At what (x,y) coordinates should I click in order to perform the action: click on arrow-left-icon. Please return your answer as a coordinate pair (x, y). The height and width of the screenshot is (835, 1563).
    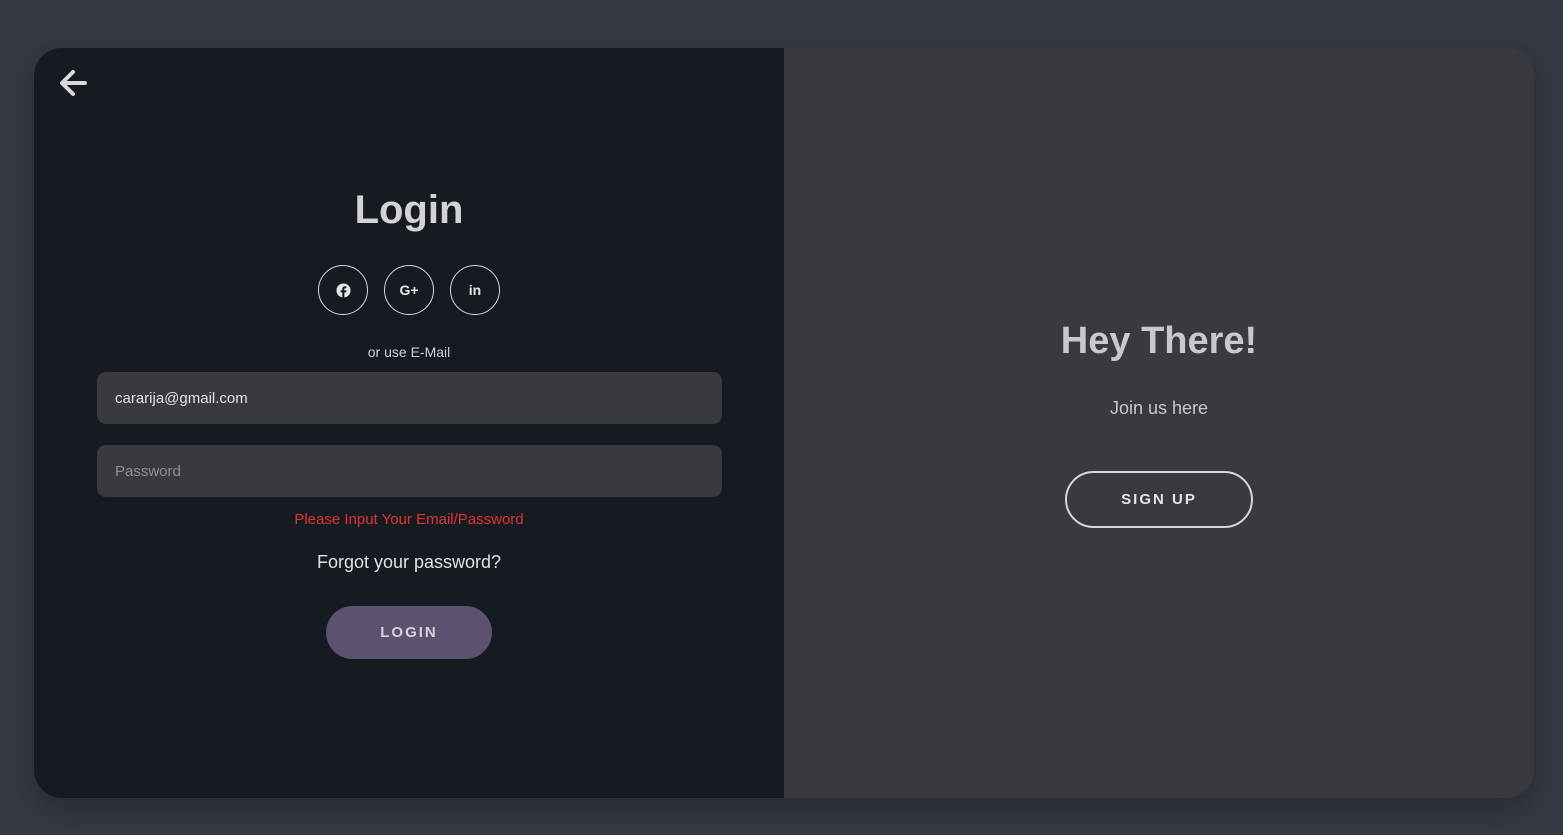
    Looking at the image, I should click on (73, 83).